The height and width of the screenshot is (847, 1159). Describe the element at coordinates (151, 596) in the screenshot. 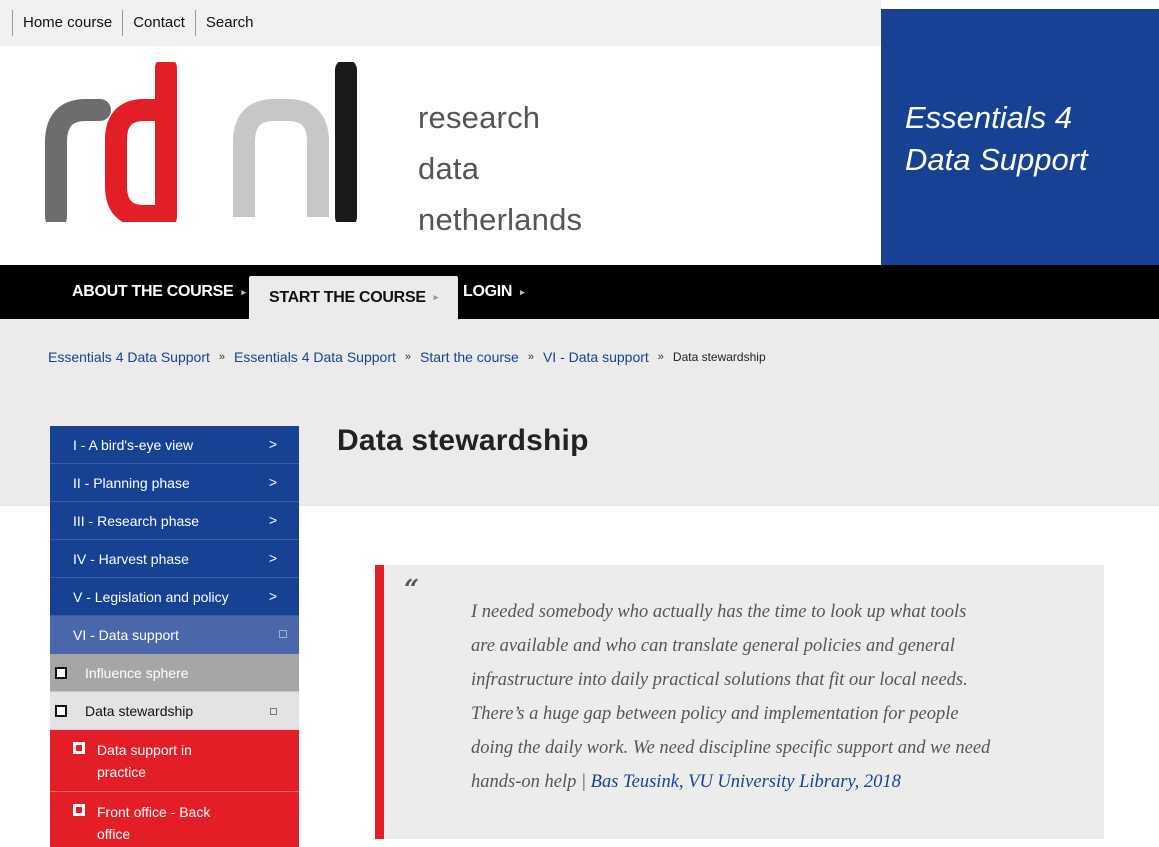

I see `sidebar-item-label: V - Legislation and policy` at that location.